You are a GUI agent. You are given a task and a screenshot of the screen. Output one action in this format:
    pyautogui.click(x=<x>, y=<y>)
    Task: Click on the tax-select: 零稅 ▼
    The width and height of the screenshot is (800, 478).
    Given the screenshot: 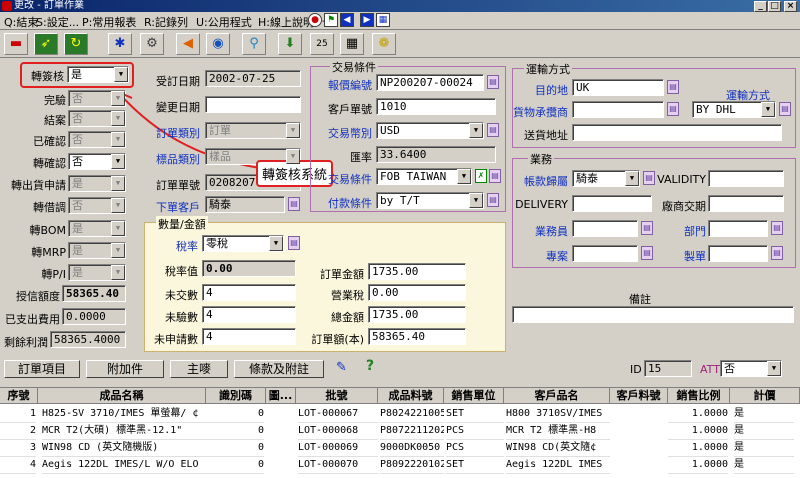 What is the action you would take?
    pyautogui.click(x=243, y=243)
    